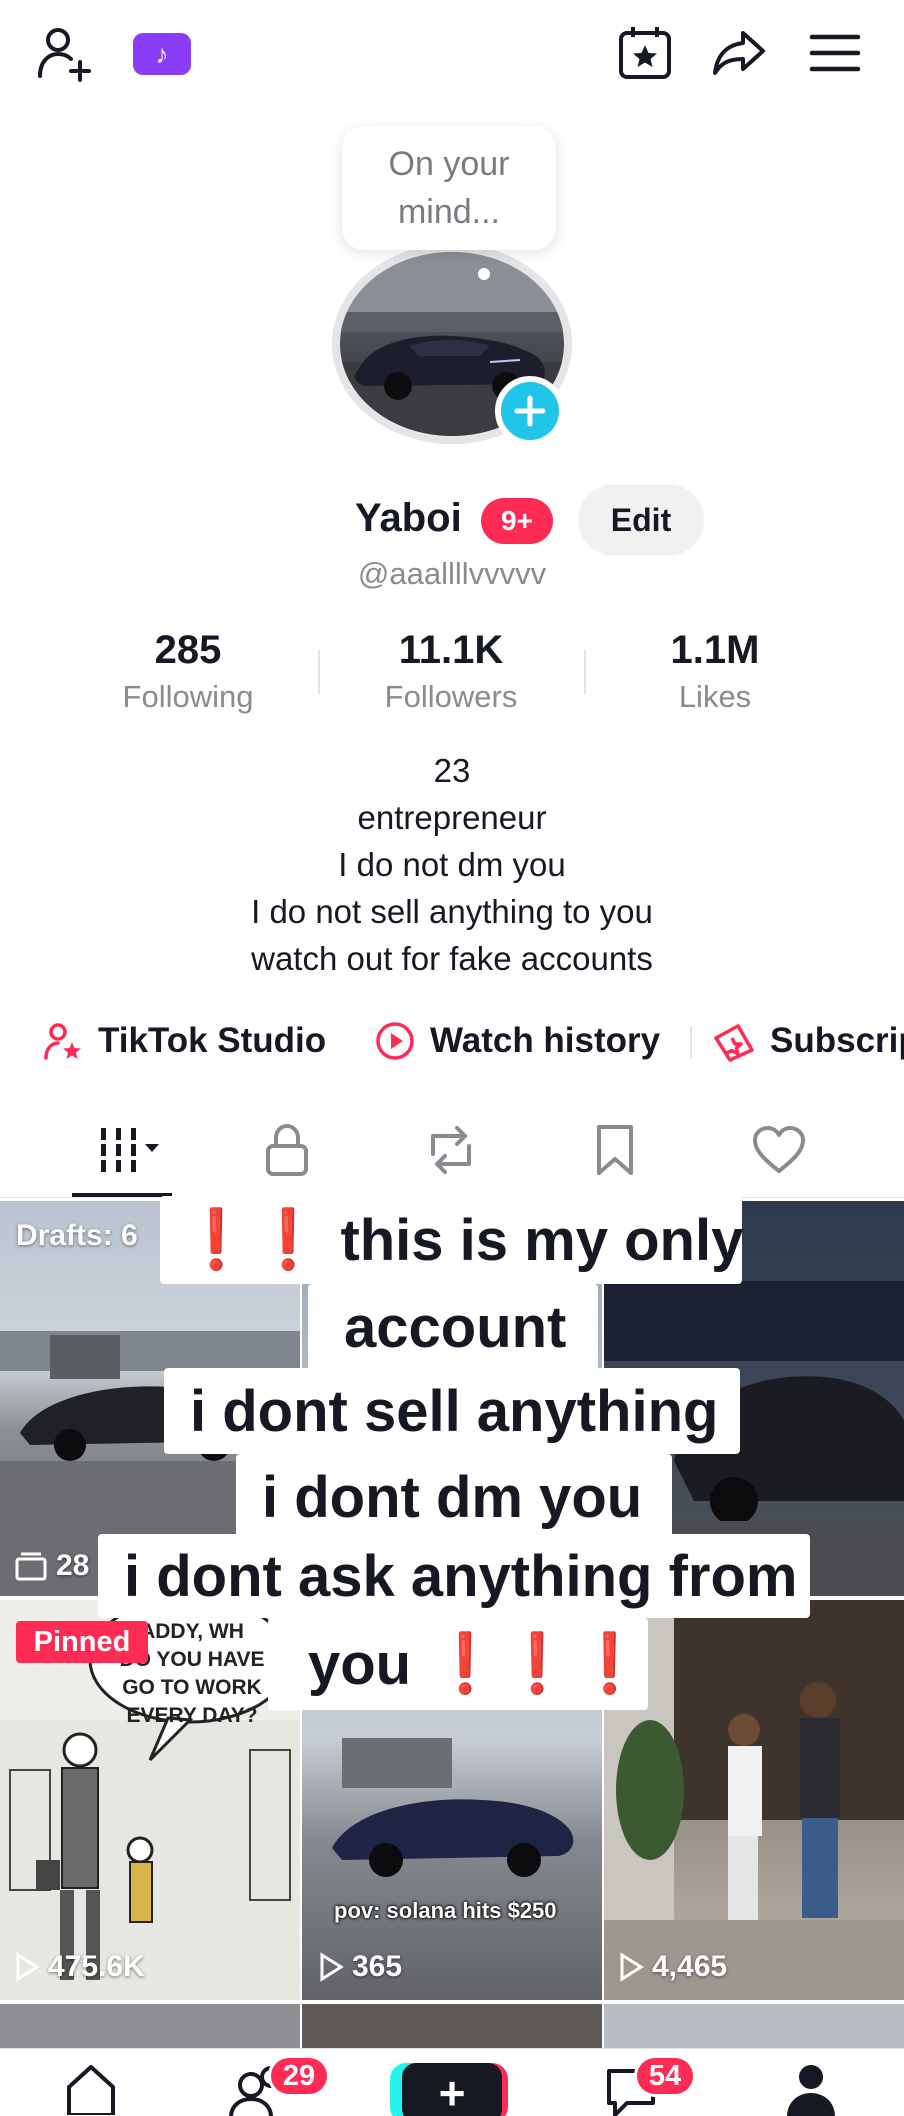  Describe the element at coordinates (73, 1565) in the screenshot. I see `drafts-count: 28` at that location.